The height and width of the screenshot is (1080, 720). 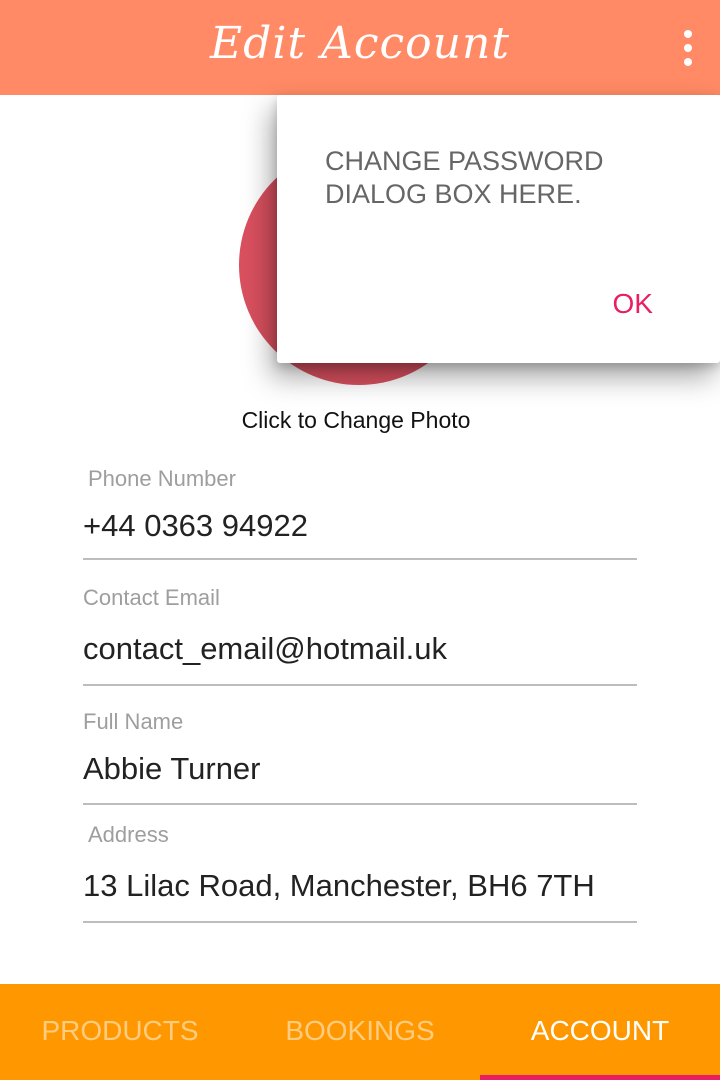 I want to click on full-name-field: Full Name, so click(x=360, y=757).